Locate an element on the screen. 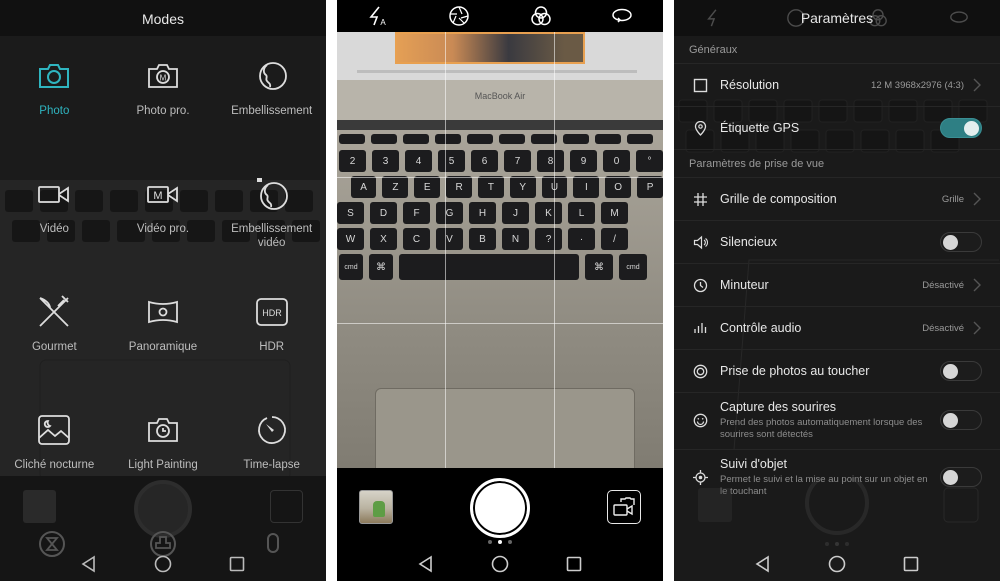  key: C is located at coordinates (416, 239).